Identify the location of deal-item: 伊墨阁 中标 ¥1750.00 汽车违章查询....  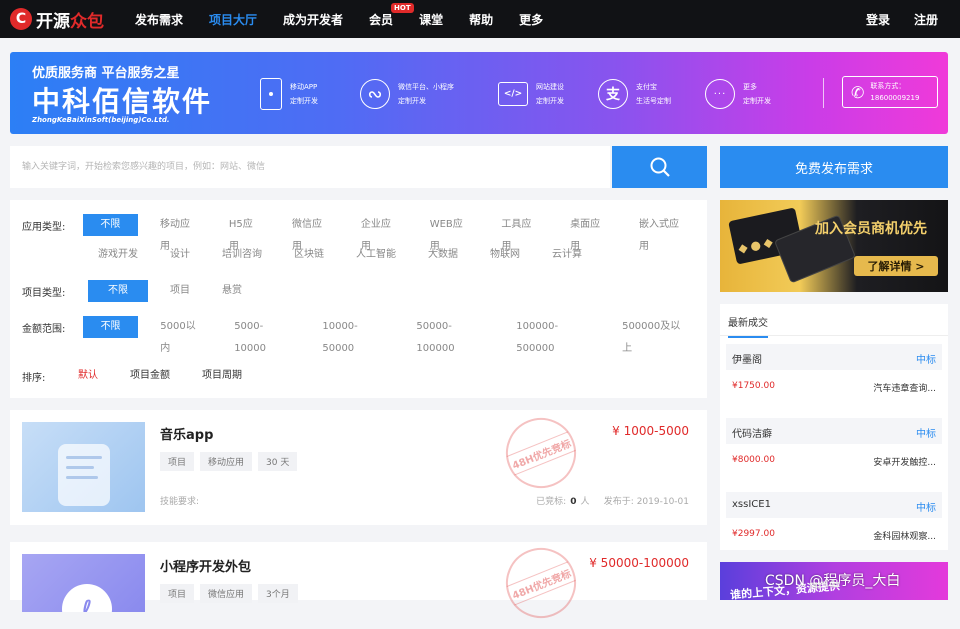
(834, 374).